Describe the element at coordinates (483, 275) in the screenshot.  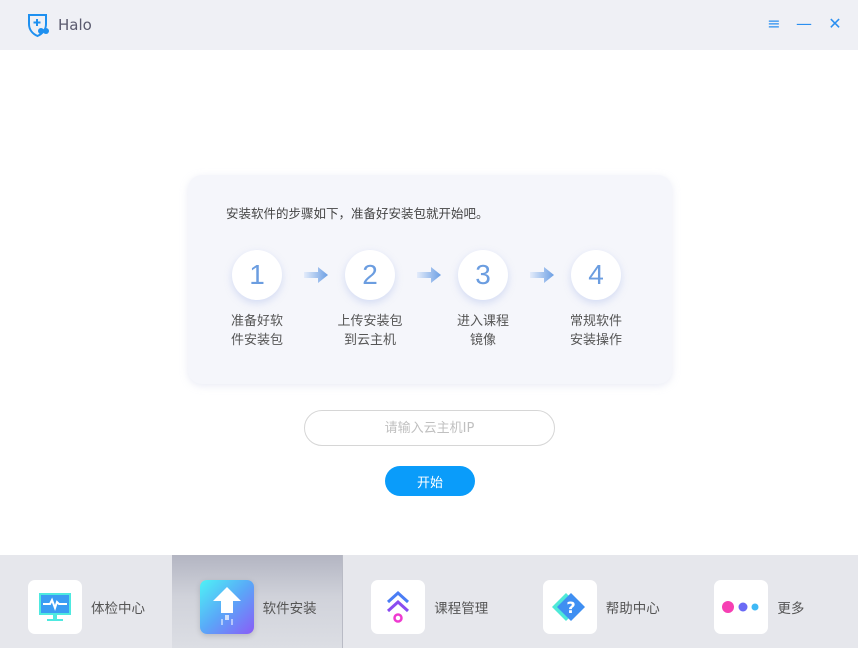
I see `step-number: 3` at that location.